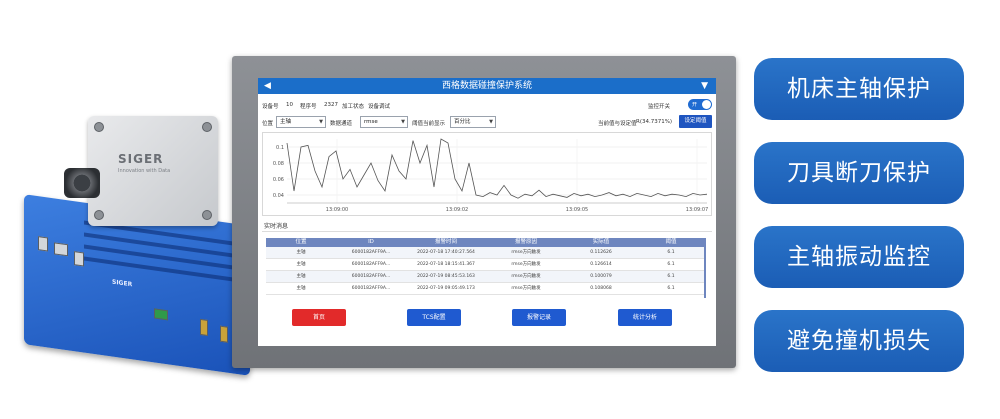 Image resolution: width=1000 pixels, height=419 pixels. What do you see at coordinates (706, 104) in the screenshot?
I see `toggle-knob` at bounding box center [706, 104].